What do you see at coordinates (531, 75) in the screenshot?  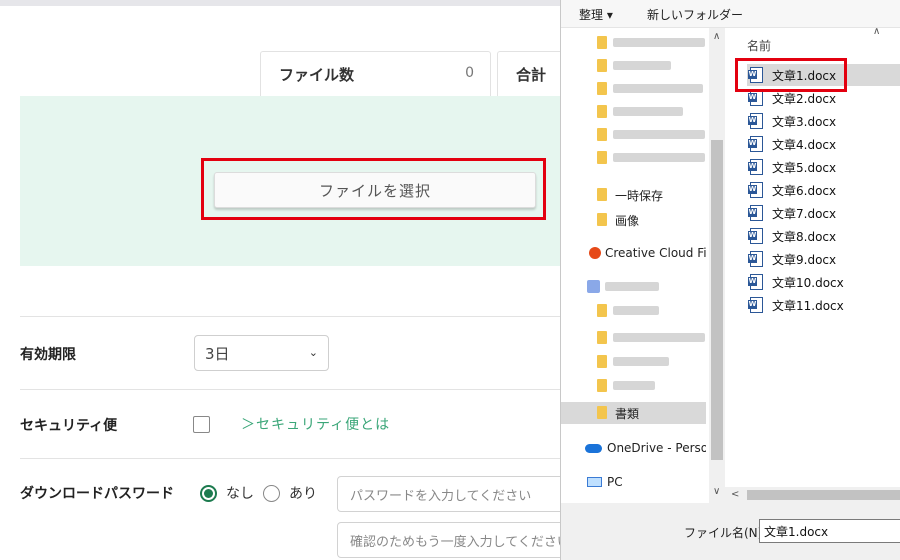 I see `total-size-label: 合計` at bounding box center [531, 75].